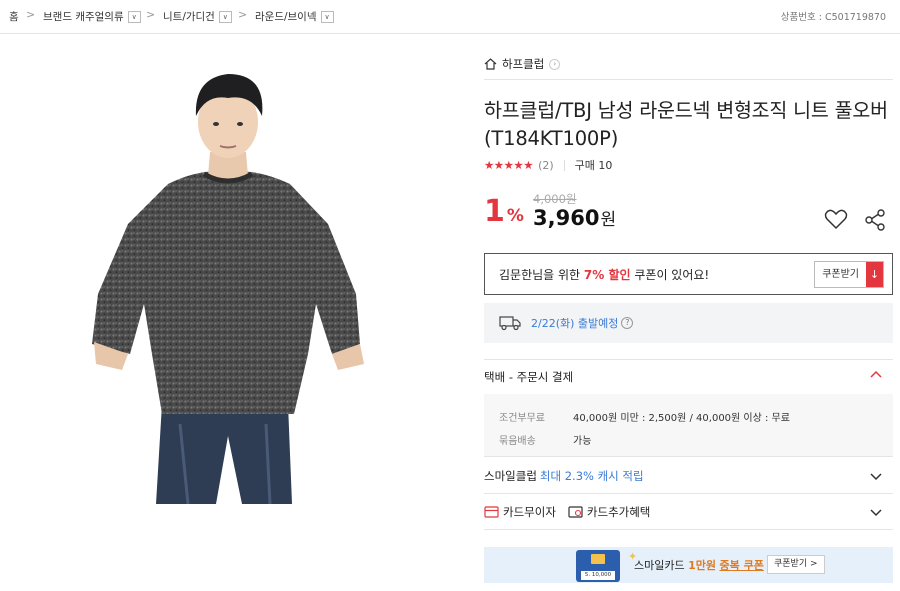 This screenshot has width=900, height=591. Describe the element at coordinates (510, 323) in the screenshot. I see `truck-icon` at that location.